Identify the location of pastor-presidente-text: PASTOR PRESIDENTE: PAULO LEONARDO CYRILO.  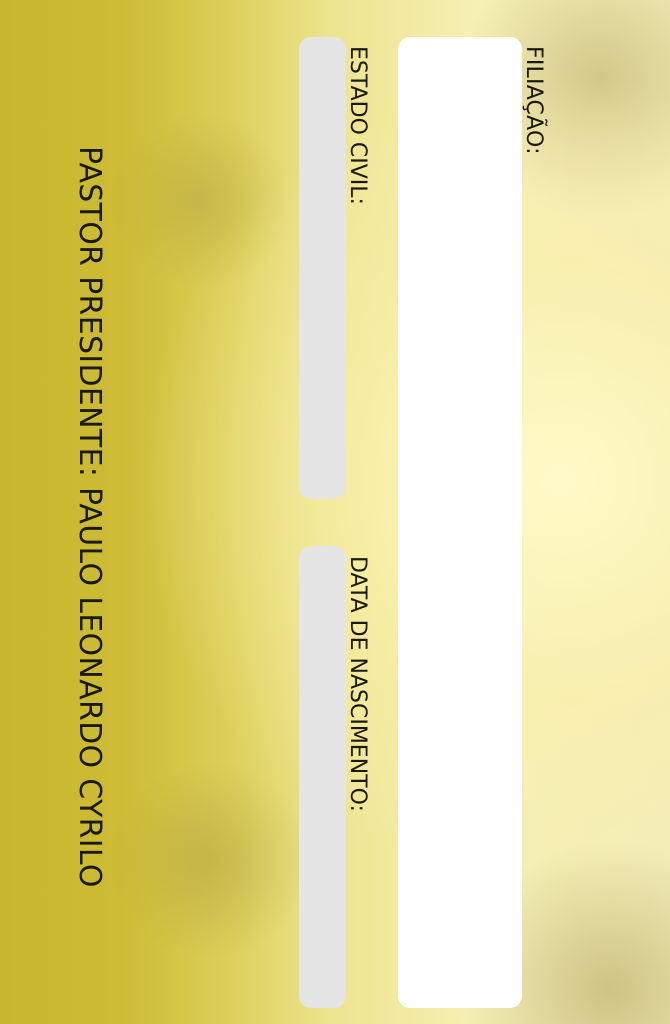
(89, 517).